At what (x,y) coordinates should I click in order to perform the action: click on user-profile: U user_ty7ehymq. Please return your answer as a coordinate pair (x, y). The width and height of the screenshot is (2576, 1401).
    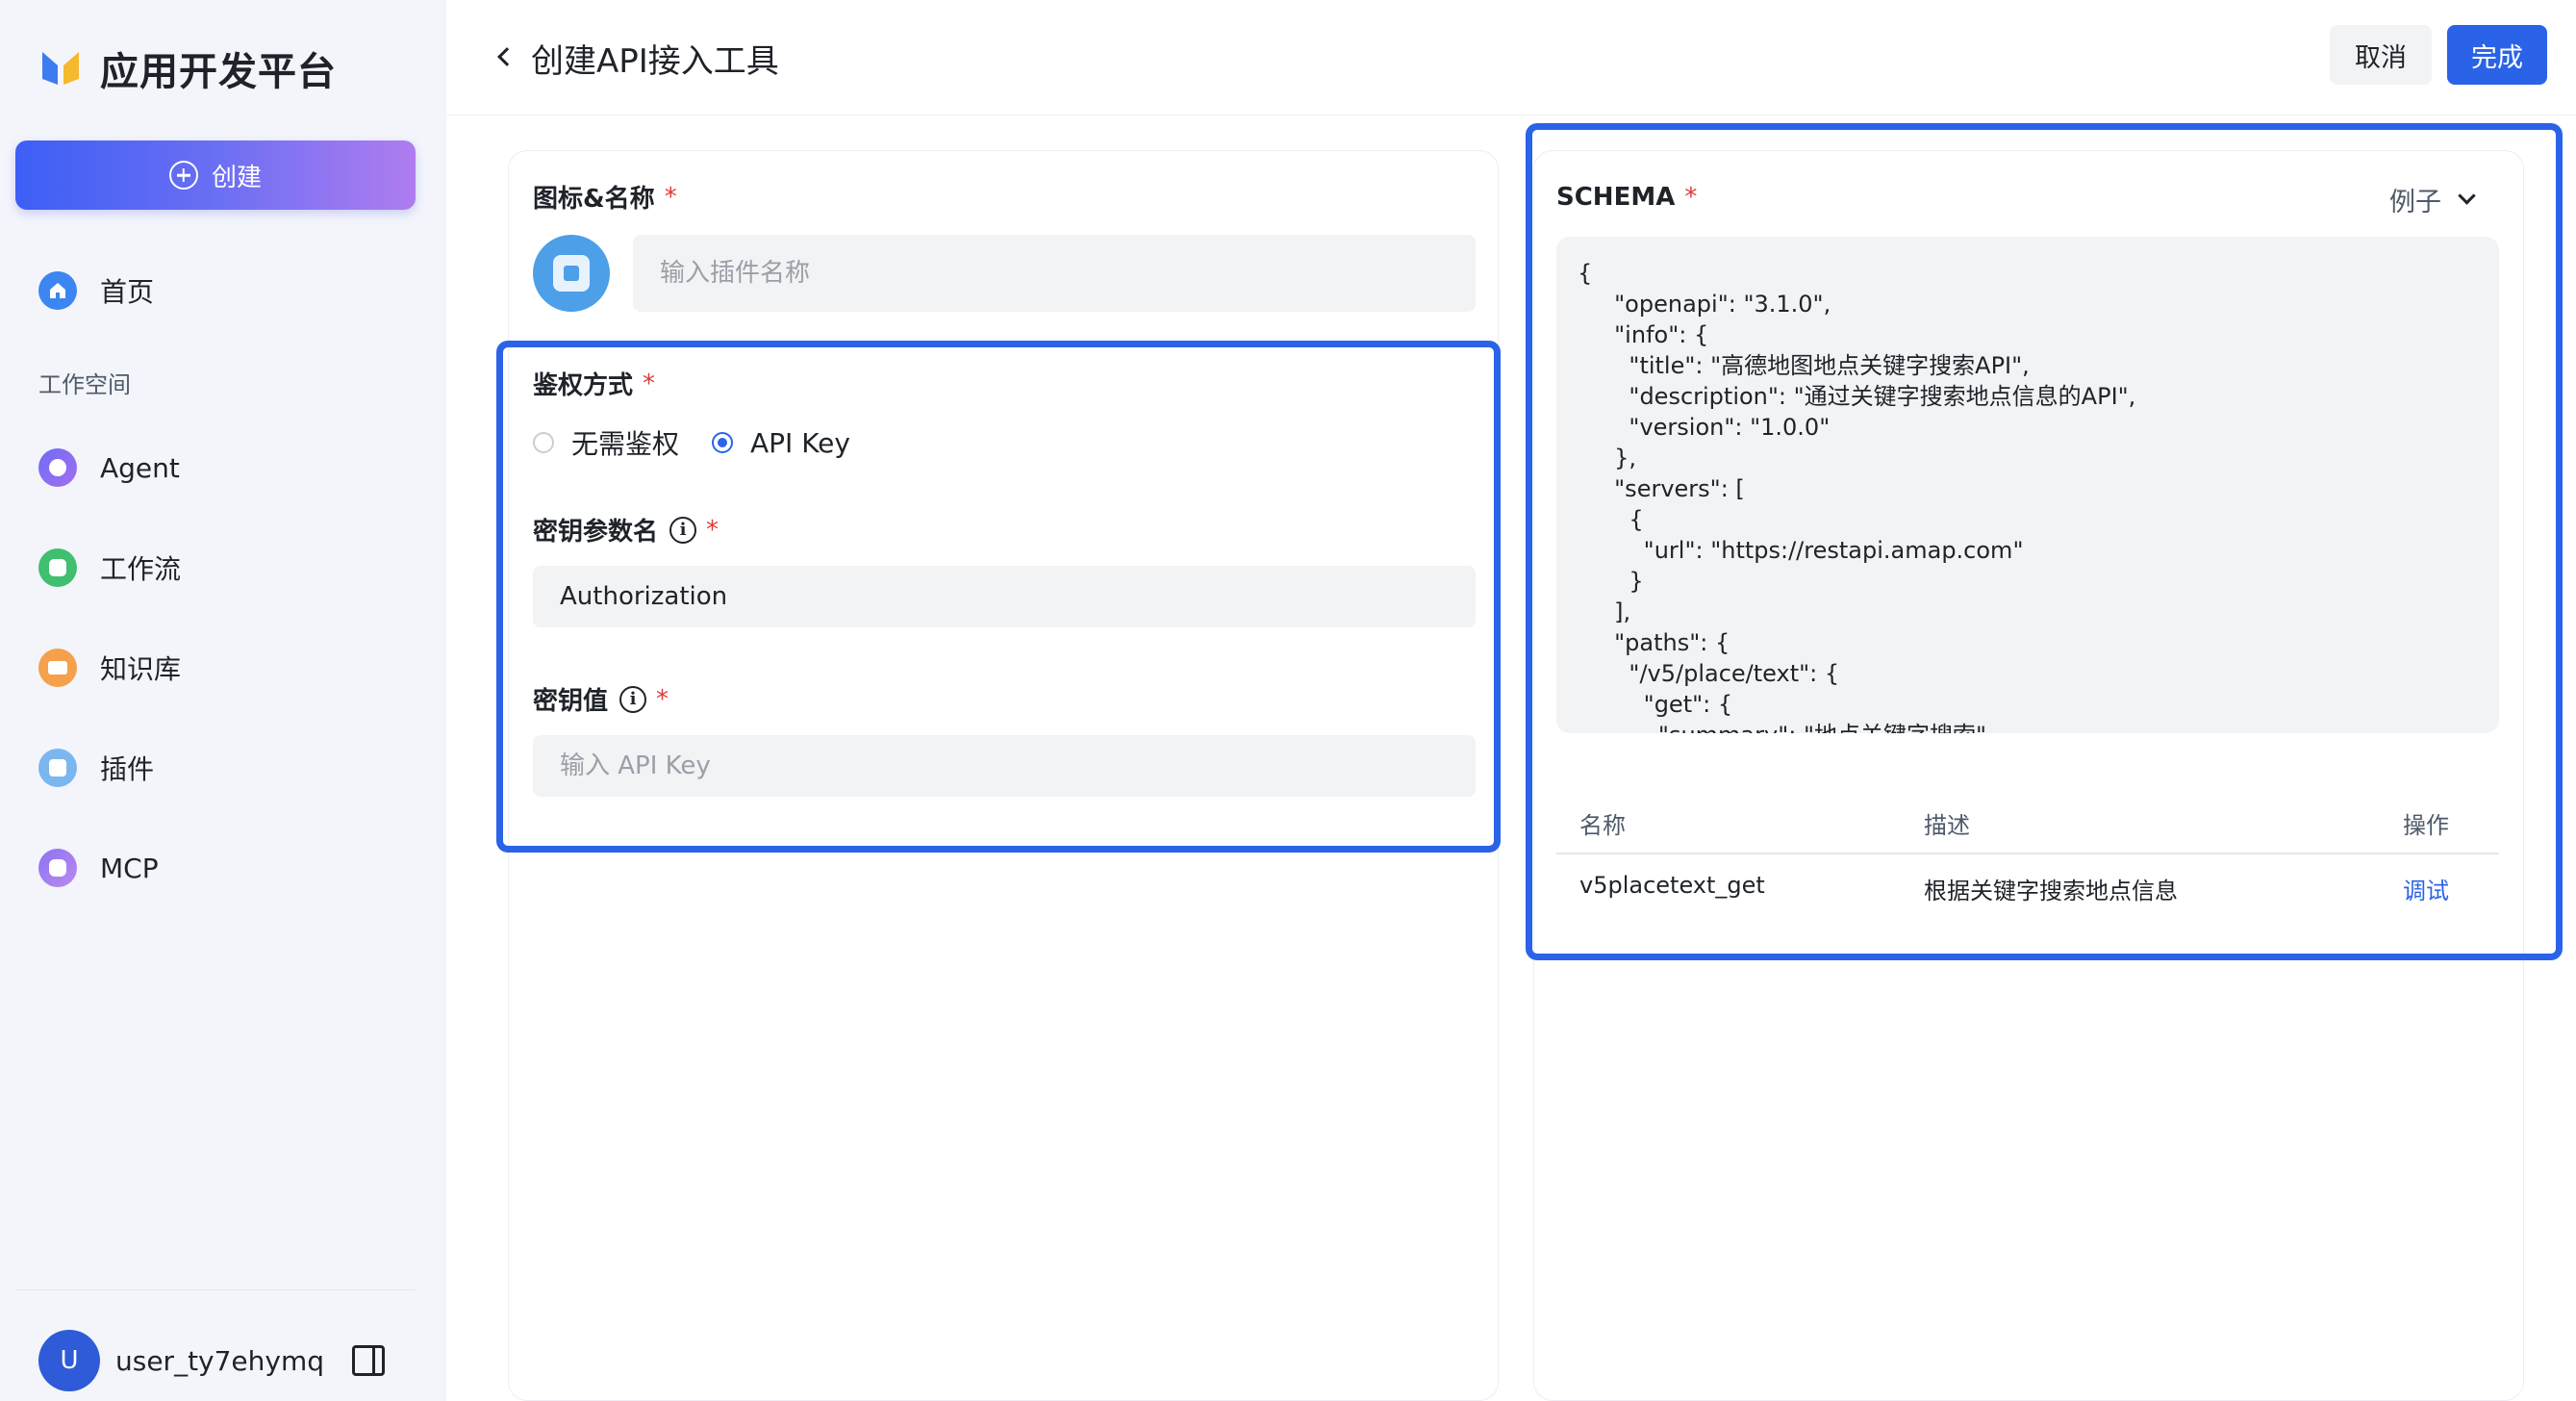
    Looking at the image, I should click on (181, 1360).